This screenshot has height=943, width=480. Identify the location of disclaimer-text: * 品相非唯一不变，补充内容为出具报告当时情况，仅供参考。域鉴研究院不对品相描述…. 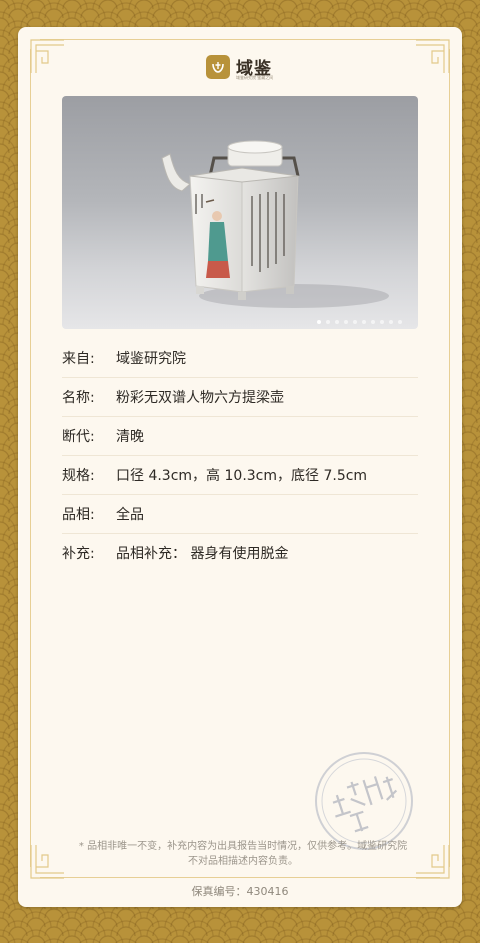
(243, 854).